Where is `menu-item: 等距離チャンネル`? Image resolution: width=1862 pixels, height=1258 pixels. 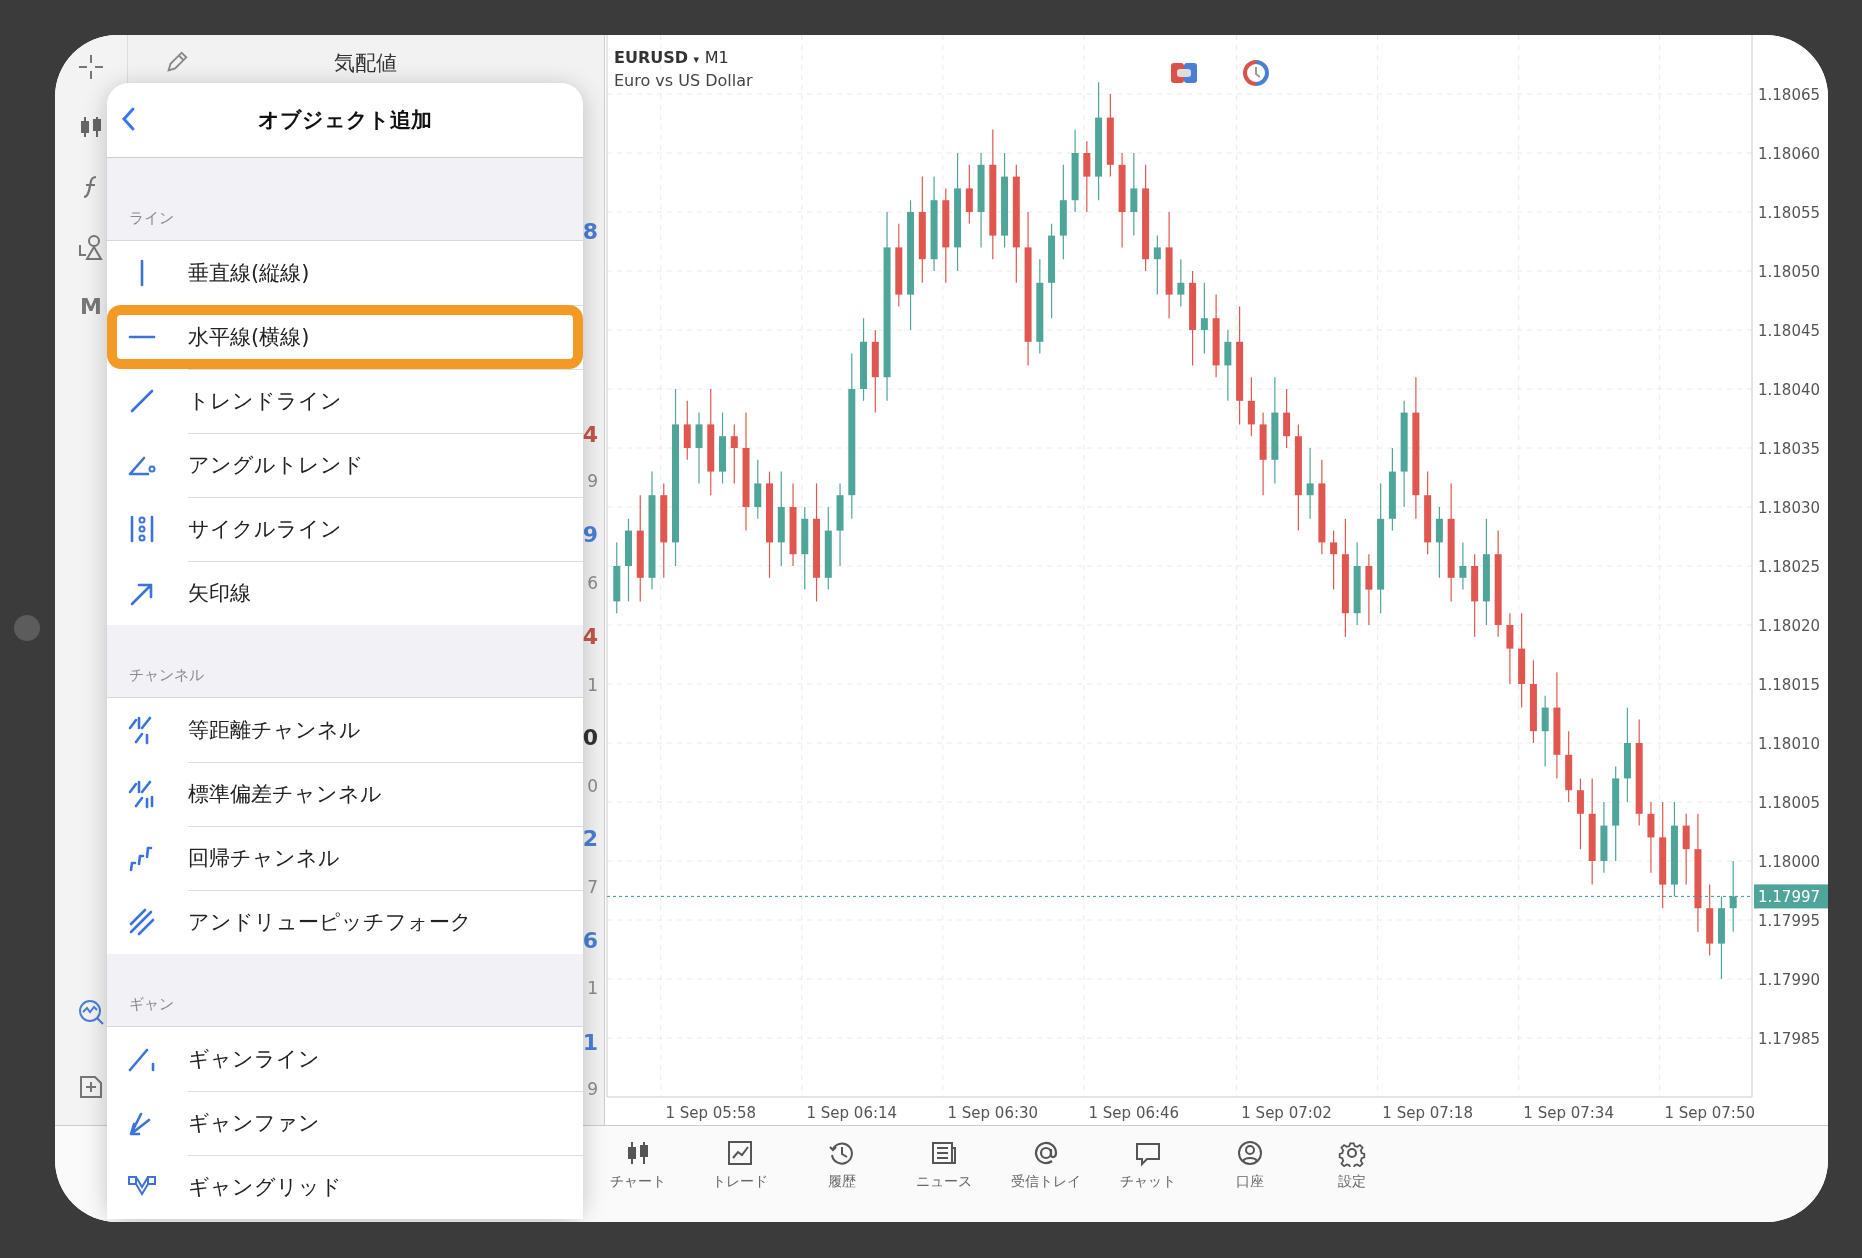 menu-item: 等距離チャンネル is located at coordinates (345, 730).